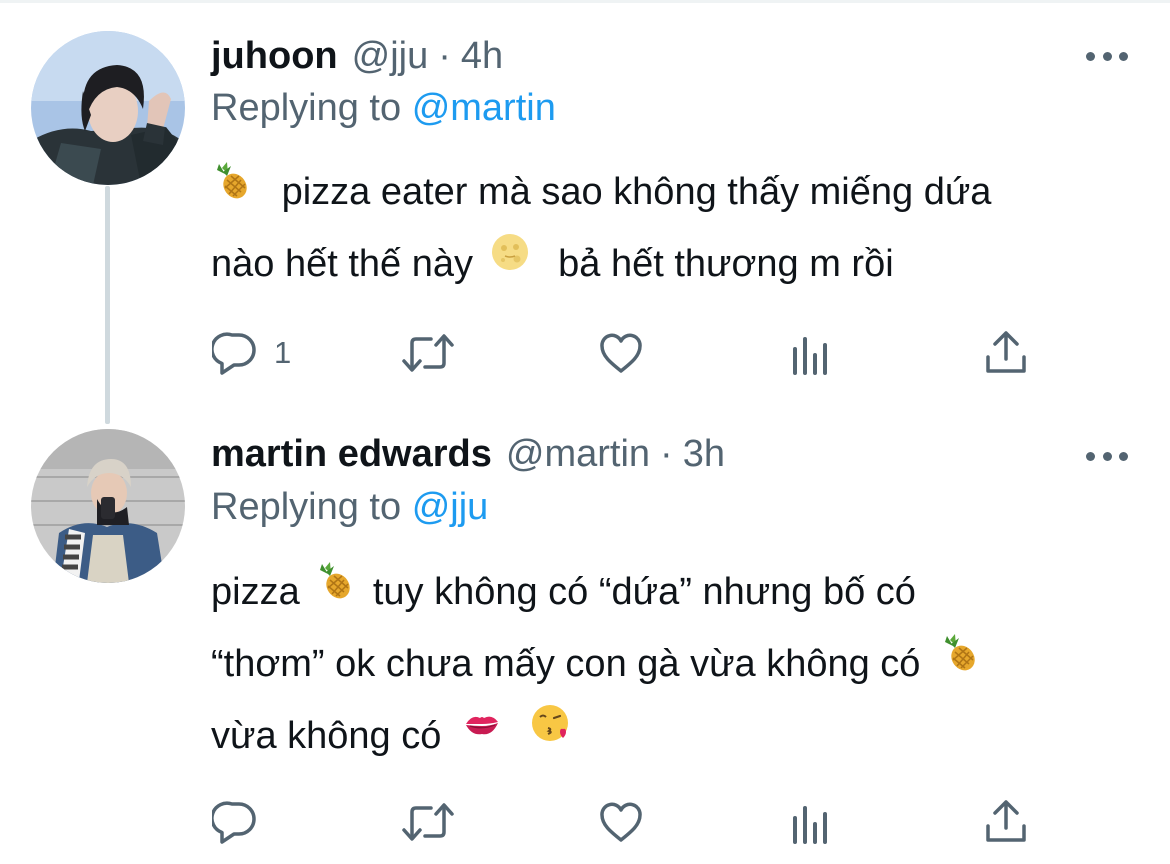 The height and width of the screenshot is (864, 1170). What do you see at coordinates (704, 454) in the screenshot?
I see `timestamp: 3h` at bounding box center [704, 454].